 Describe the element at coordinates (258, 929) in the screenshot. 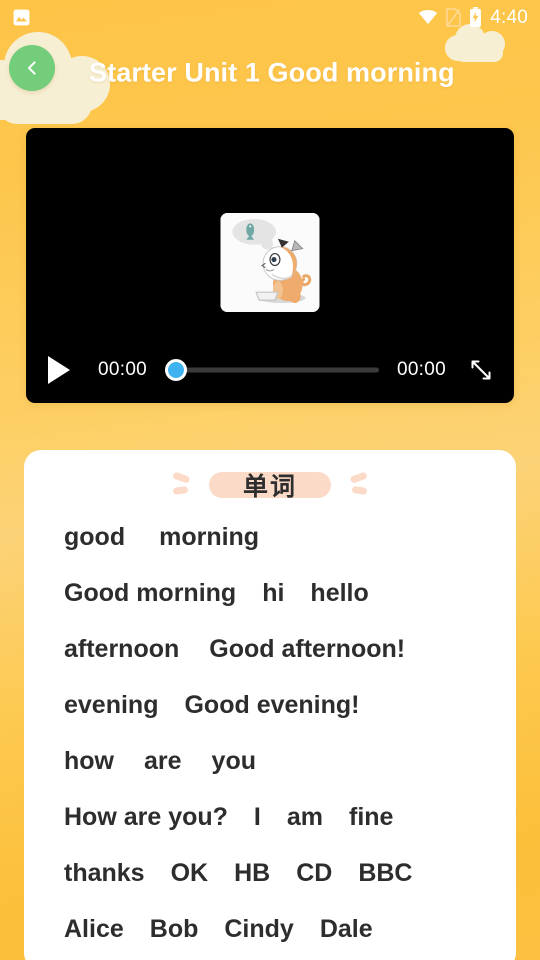

I see `word-token: Cindy` at that location.